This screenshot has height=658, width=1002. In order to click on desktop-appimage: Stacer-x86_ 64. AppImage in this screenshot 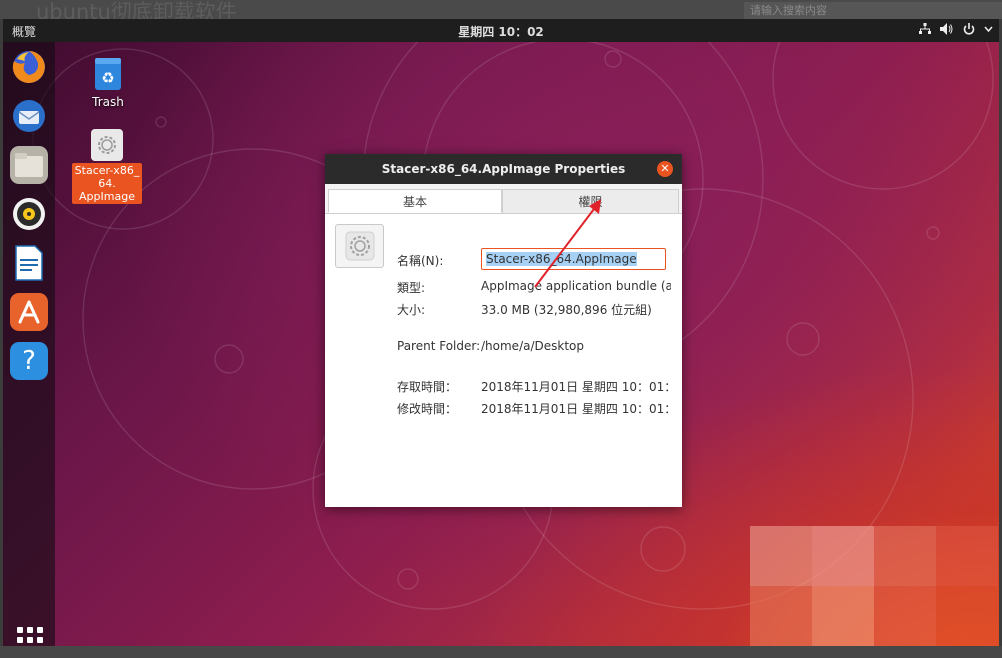, I will do `click(107, 166)`.